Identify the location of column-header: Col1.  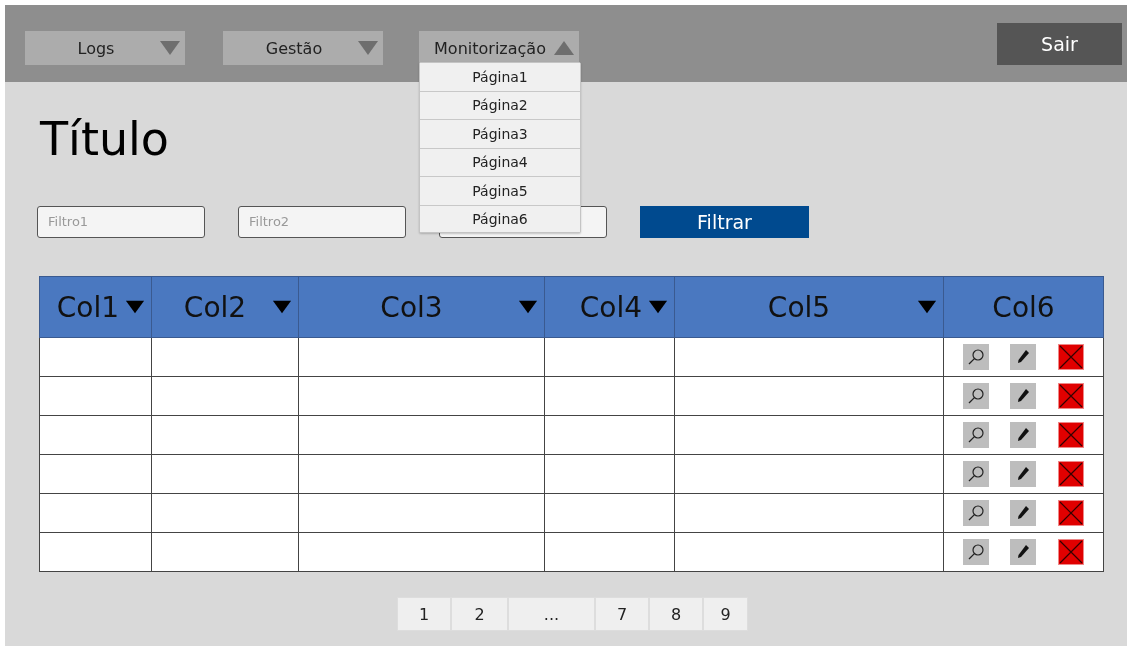
(95, 307).